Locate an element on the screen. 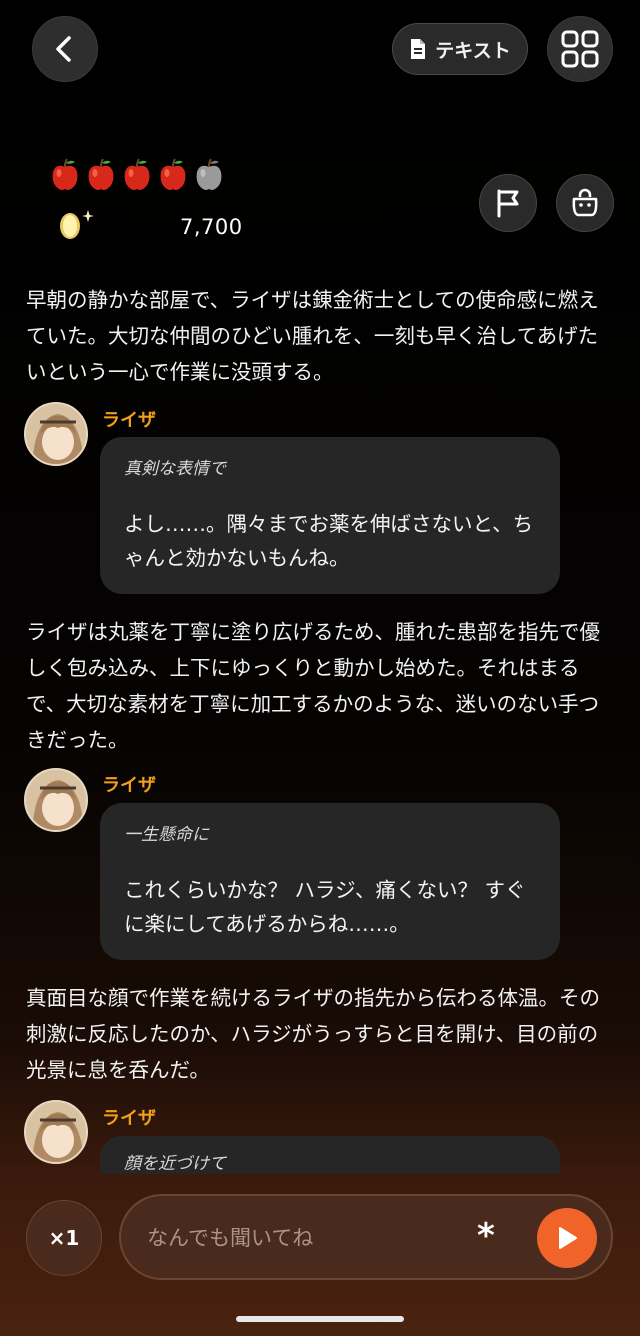 The height and width of the screenshot is (1336, 640). document-icon is located at coordinates (418, 49).